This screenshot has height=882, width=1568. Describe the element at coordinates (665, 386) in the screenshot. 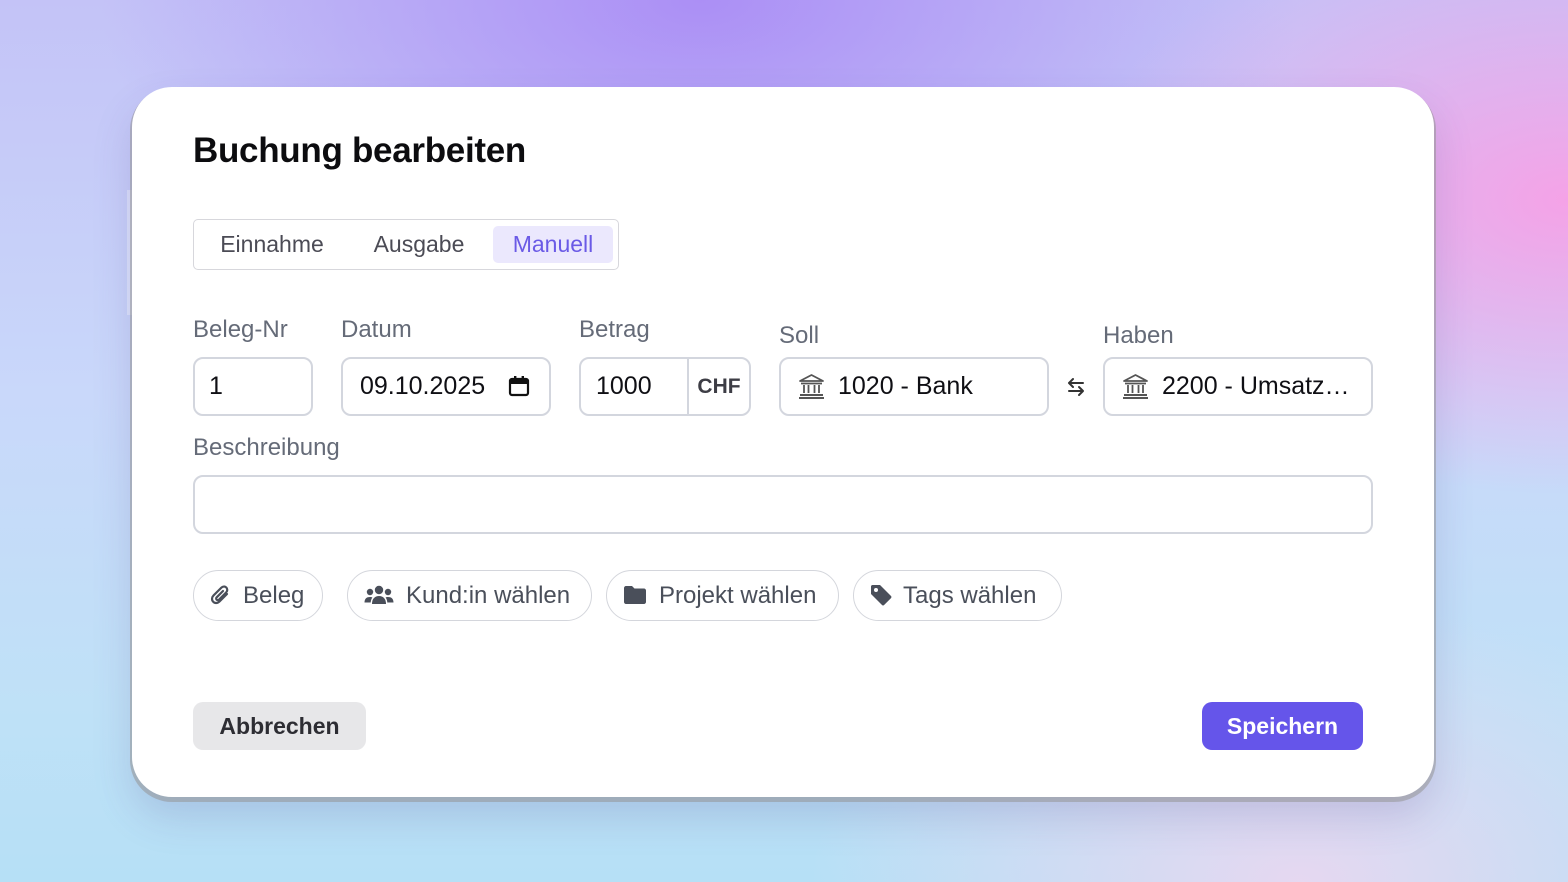

I see `betrag-input: 1000 CHF` at that location.